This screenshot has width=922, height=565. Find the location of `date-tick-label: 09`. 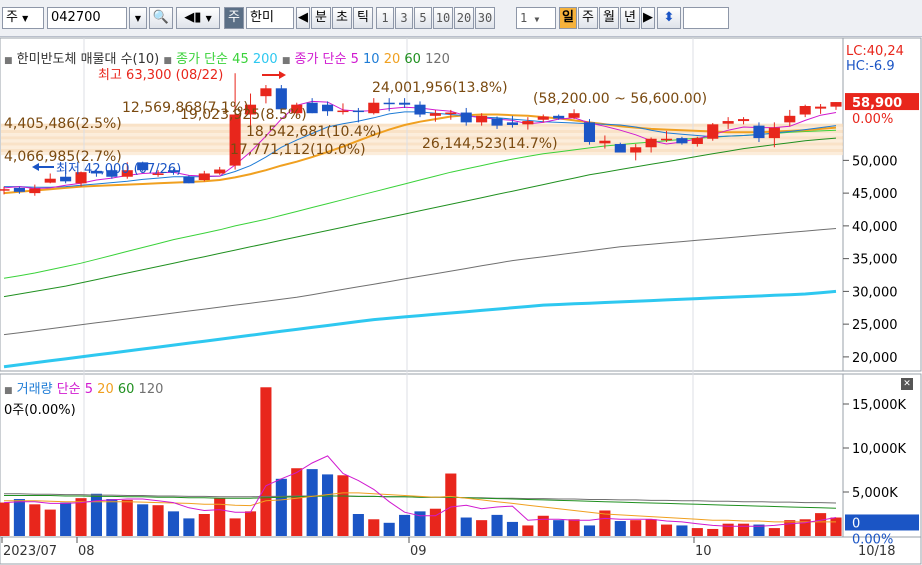

date-tick-label: 09 is located at coordinates (418, 551).